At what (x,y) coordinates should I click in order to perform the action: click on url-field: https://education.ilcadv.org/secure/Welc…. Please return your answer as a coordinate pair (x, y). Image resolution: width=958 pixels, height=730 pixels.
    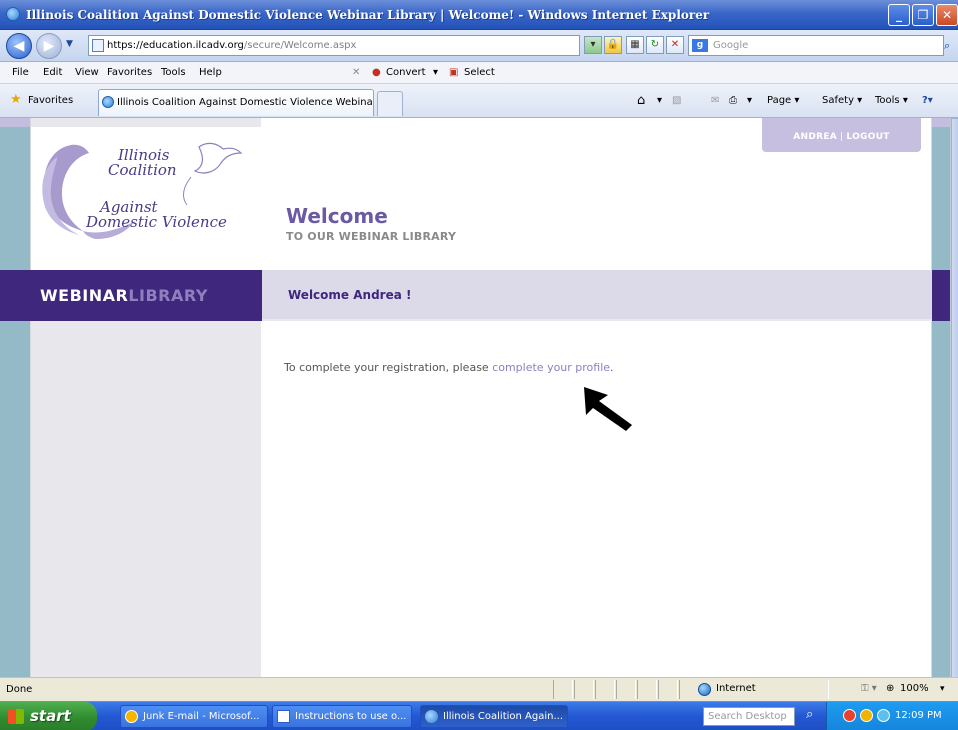
    Looking at the image, I should click on (334, 45).